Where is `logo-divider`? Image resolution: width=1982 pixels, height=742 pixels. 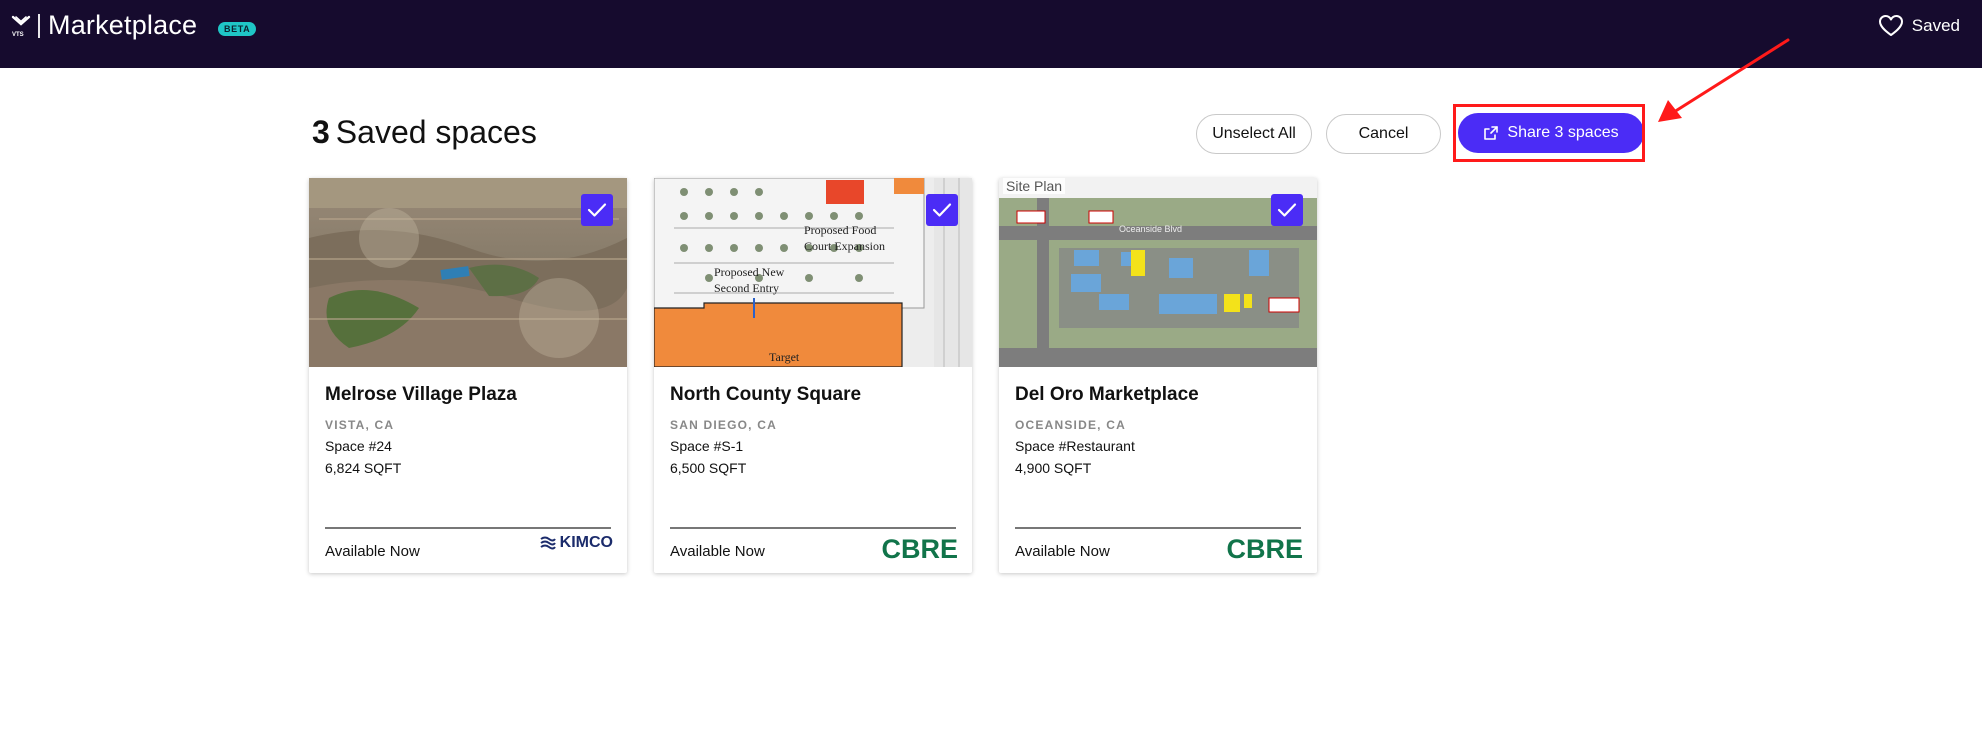 logo-divider is located at coordinates (39, 26).